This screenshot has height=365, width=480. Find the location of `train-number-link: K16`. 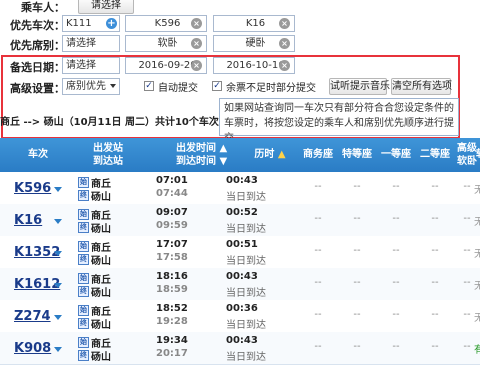

train-number-link: K16 is located at coordinates (28, 220).